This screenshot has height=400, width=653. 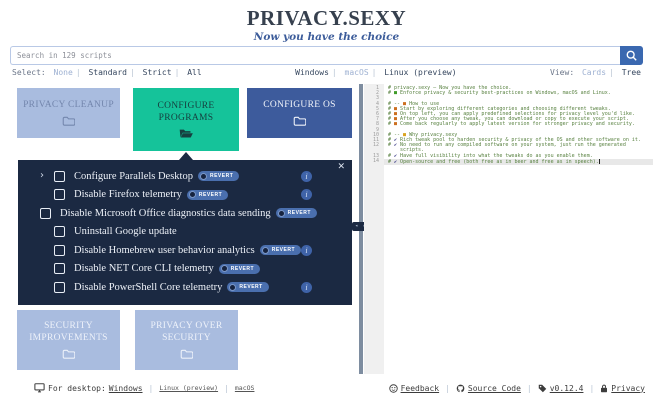 I want to click on card-configure-os: CONFIGURE OS, so click(x=299, y=113).